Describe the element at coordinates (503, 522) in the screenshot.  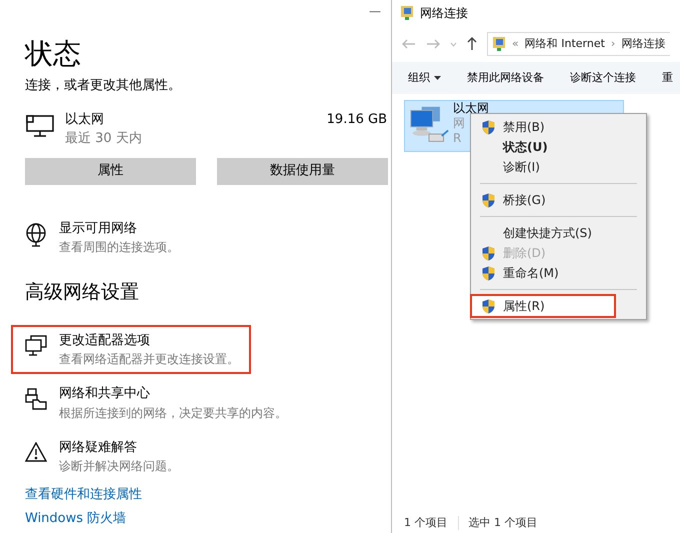
I see `status-text: 选中 1 个项目` at that location.